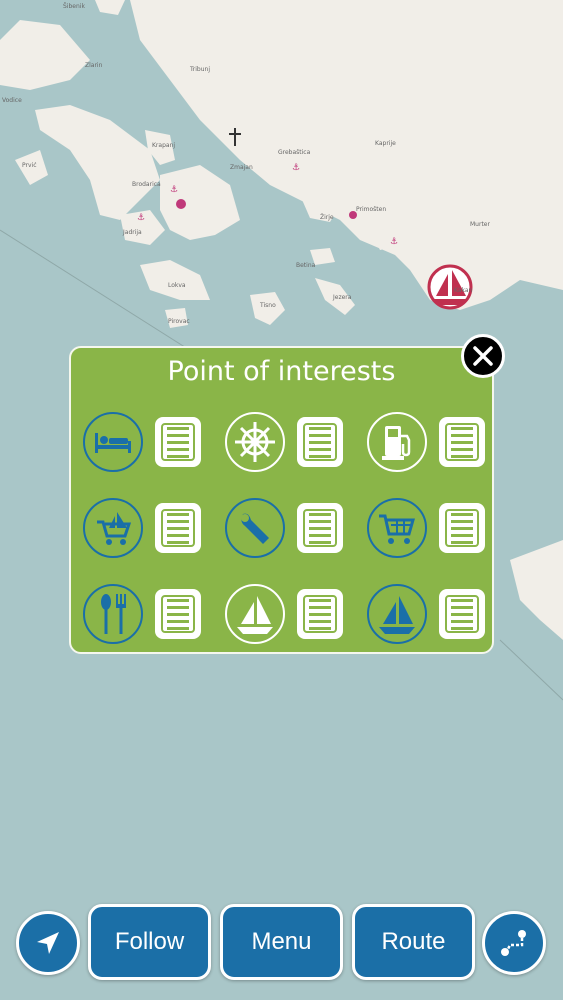 The width and height of the screenshot is (563, 1000). I want to click on navigation-arrow-icon, so click(48, 943).